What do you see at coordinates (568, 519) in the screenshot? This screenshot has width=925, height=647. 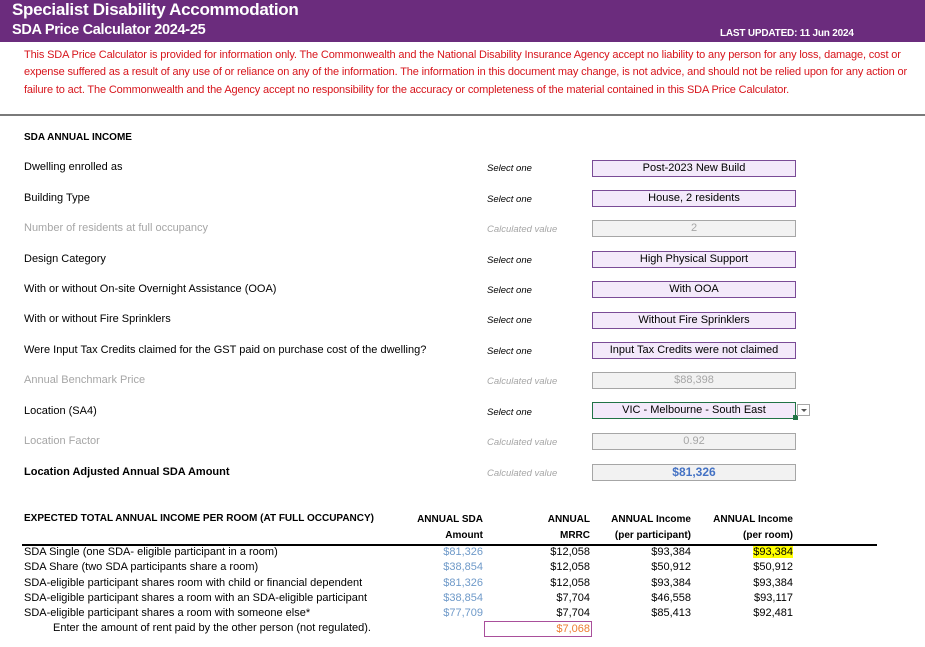 I see `col-header-line1: ANNUAL` at bounding box center [568, 519].